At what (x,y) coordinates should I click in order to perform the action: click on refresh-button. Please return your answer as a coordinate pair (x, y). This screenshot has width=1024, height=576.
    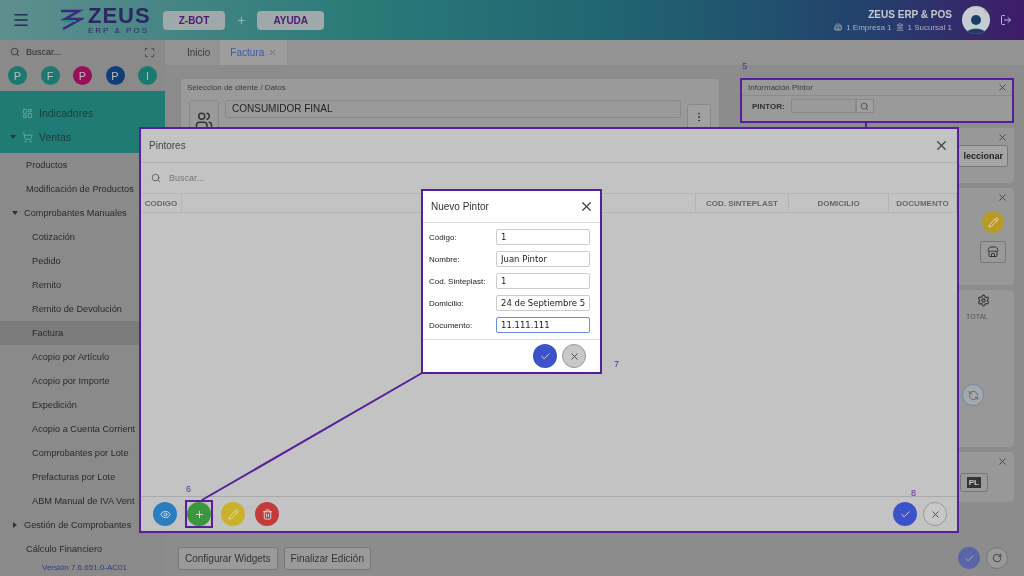
    Looking at the image, I should click on (997, 558).